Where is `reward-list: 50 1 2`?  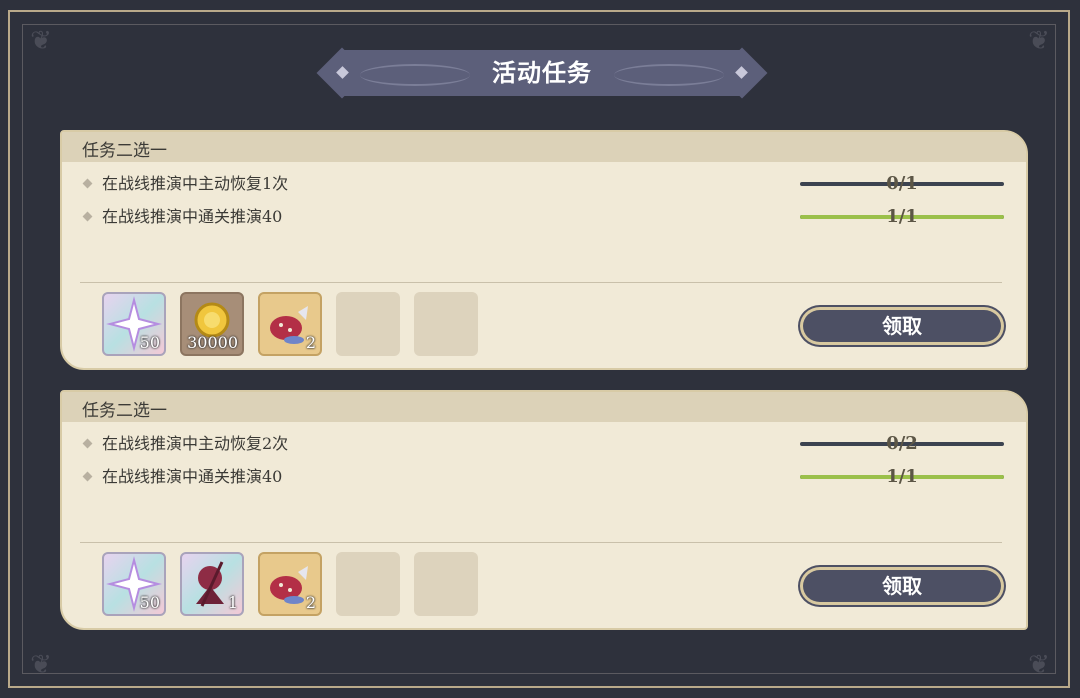 reward-list: 50 1 2 is located at coordinates (302, 585).